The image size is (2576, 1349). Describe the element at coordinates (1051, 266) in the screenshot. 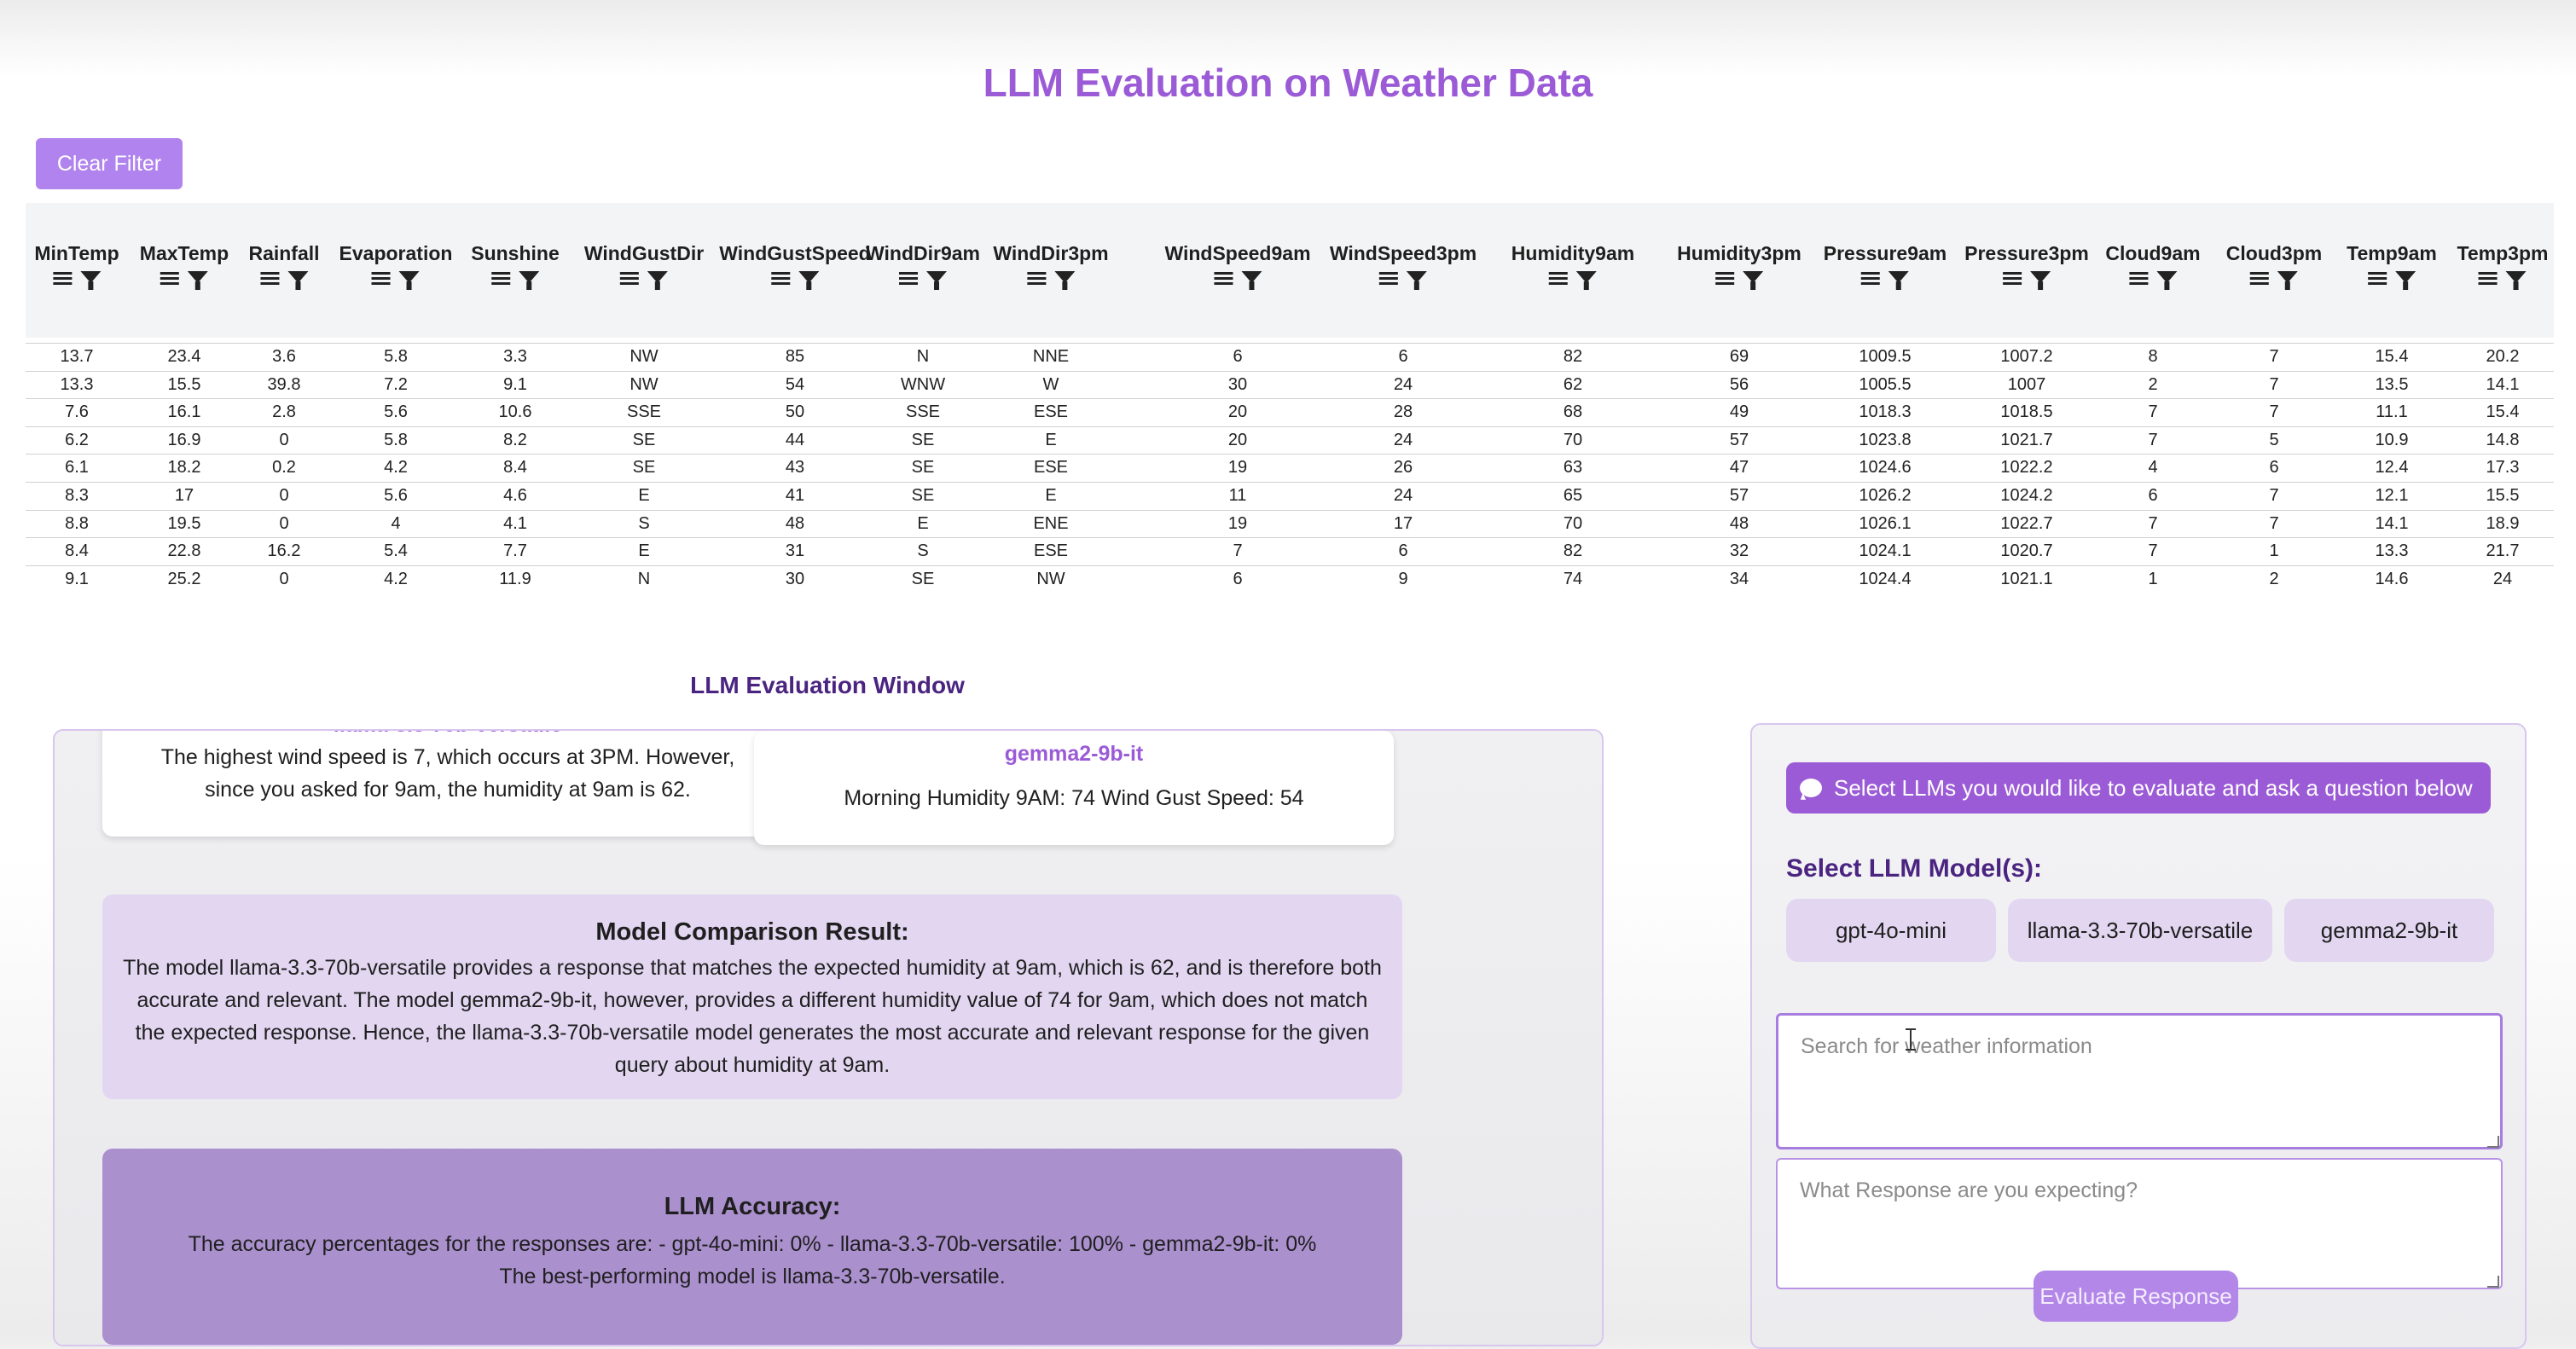

I see `column-header: WindDir3pm` at that location.